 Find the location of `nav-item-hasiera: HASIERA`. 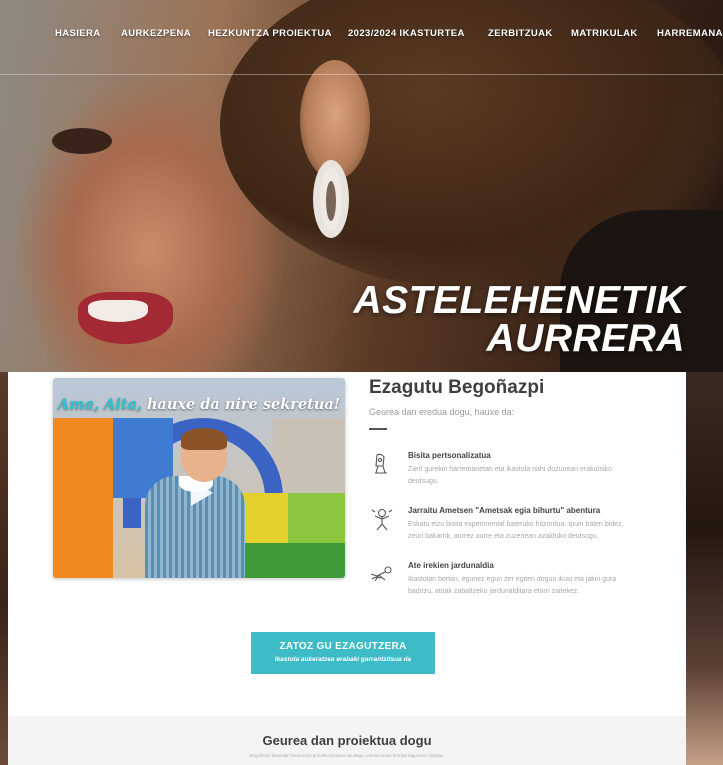

nav-item-hasiera: HASIERA is located at coordinates (78, 33).